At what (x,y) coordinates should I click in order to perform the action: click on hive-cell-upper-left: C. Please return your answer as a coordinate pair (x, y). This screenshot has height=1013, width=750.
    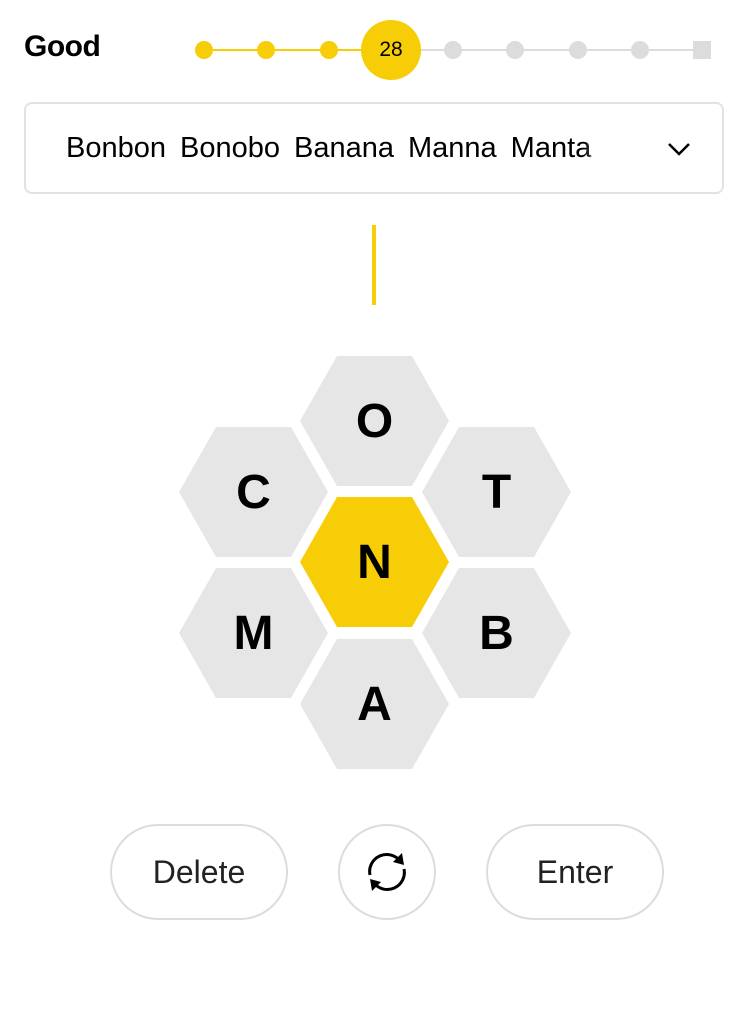
    Looking at the image, I should click on (253, 492).